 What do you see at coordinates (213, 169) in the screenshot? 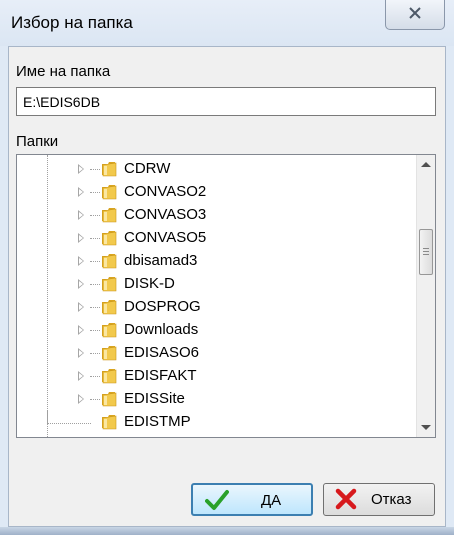
I see `tree-item-folder: CDRW` at bounding box center [213, 169].